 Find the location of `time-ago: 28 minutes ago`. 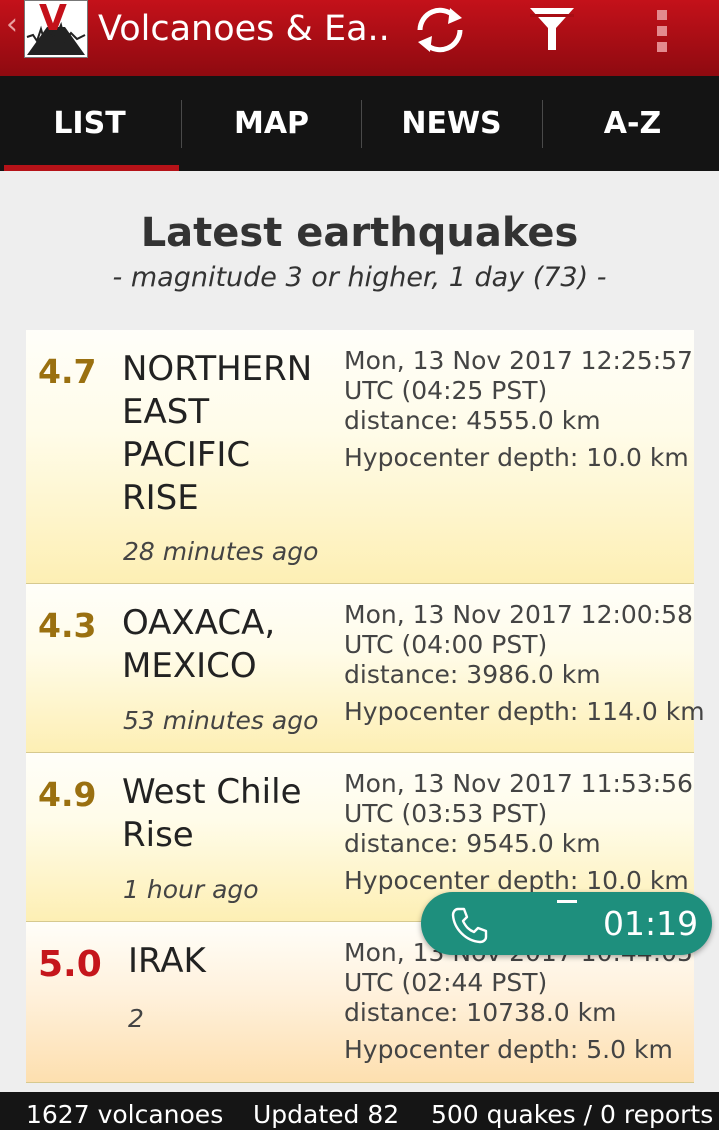

time-ago: 28 minutes ago is located at coordinates (221, 551).